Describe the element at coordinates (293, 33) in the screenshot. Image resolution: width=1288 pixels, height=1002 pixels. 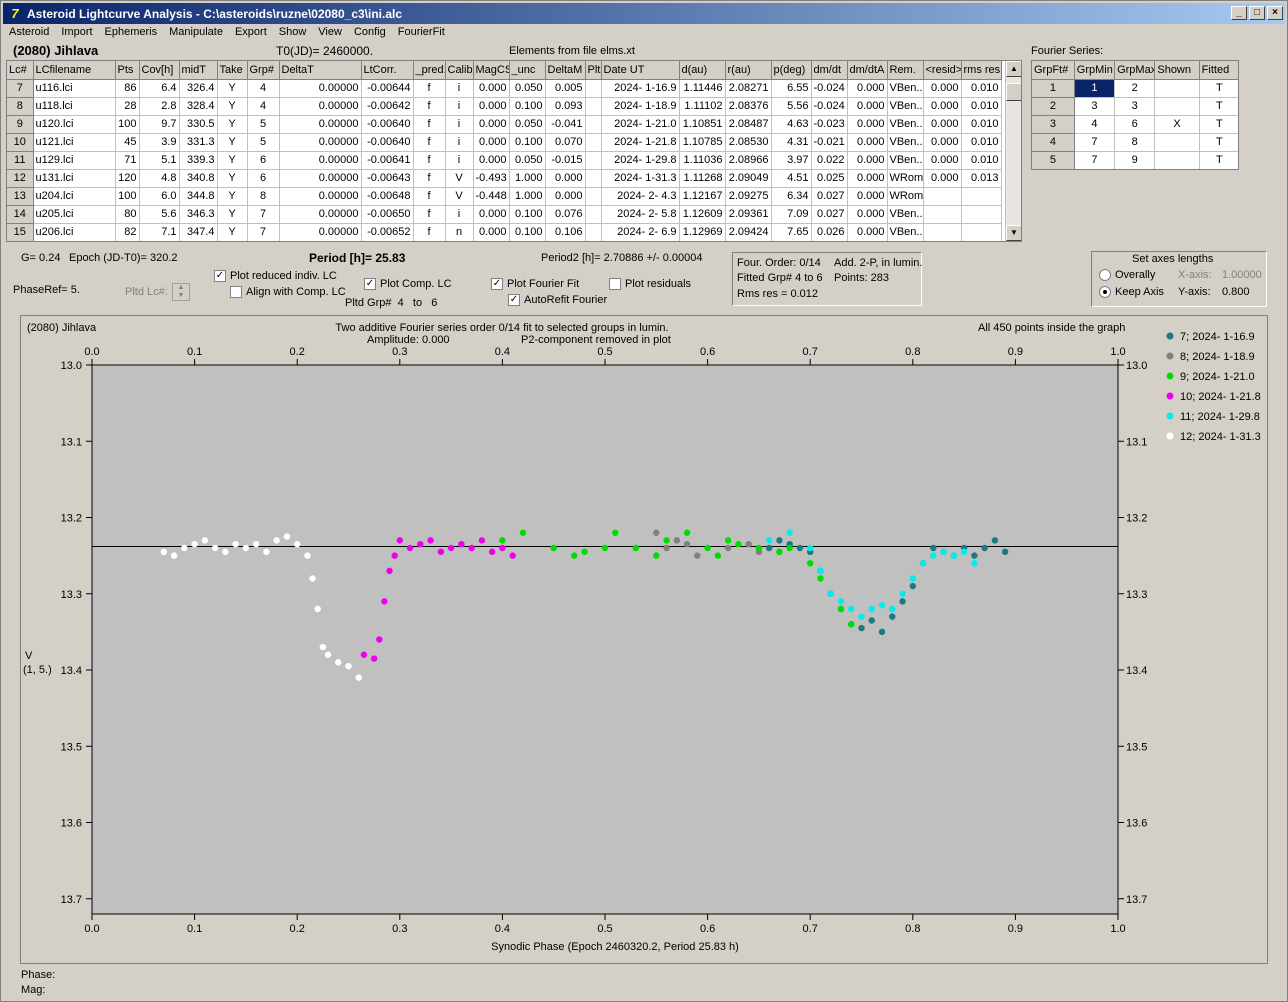
I see `menu-show: Show` at that location.